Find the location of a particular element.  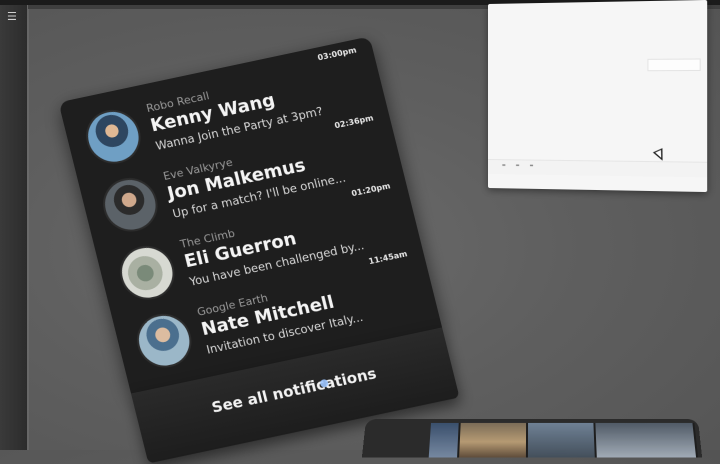

menu-icon: ☰ is located at coordinates (12, 16).